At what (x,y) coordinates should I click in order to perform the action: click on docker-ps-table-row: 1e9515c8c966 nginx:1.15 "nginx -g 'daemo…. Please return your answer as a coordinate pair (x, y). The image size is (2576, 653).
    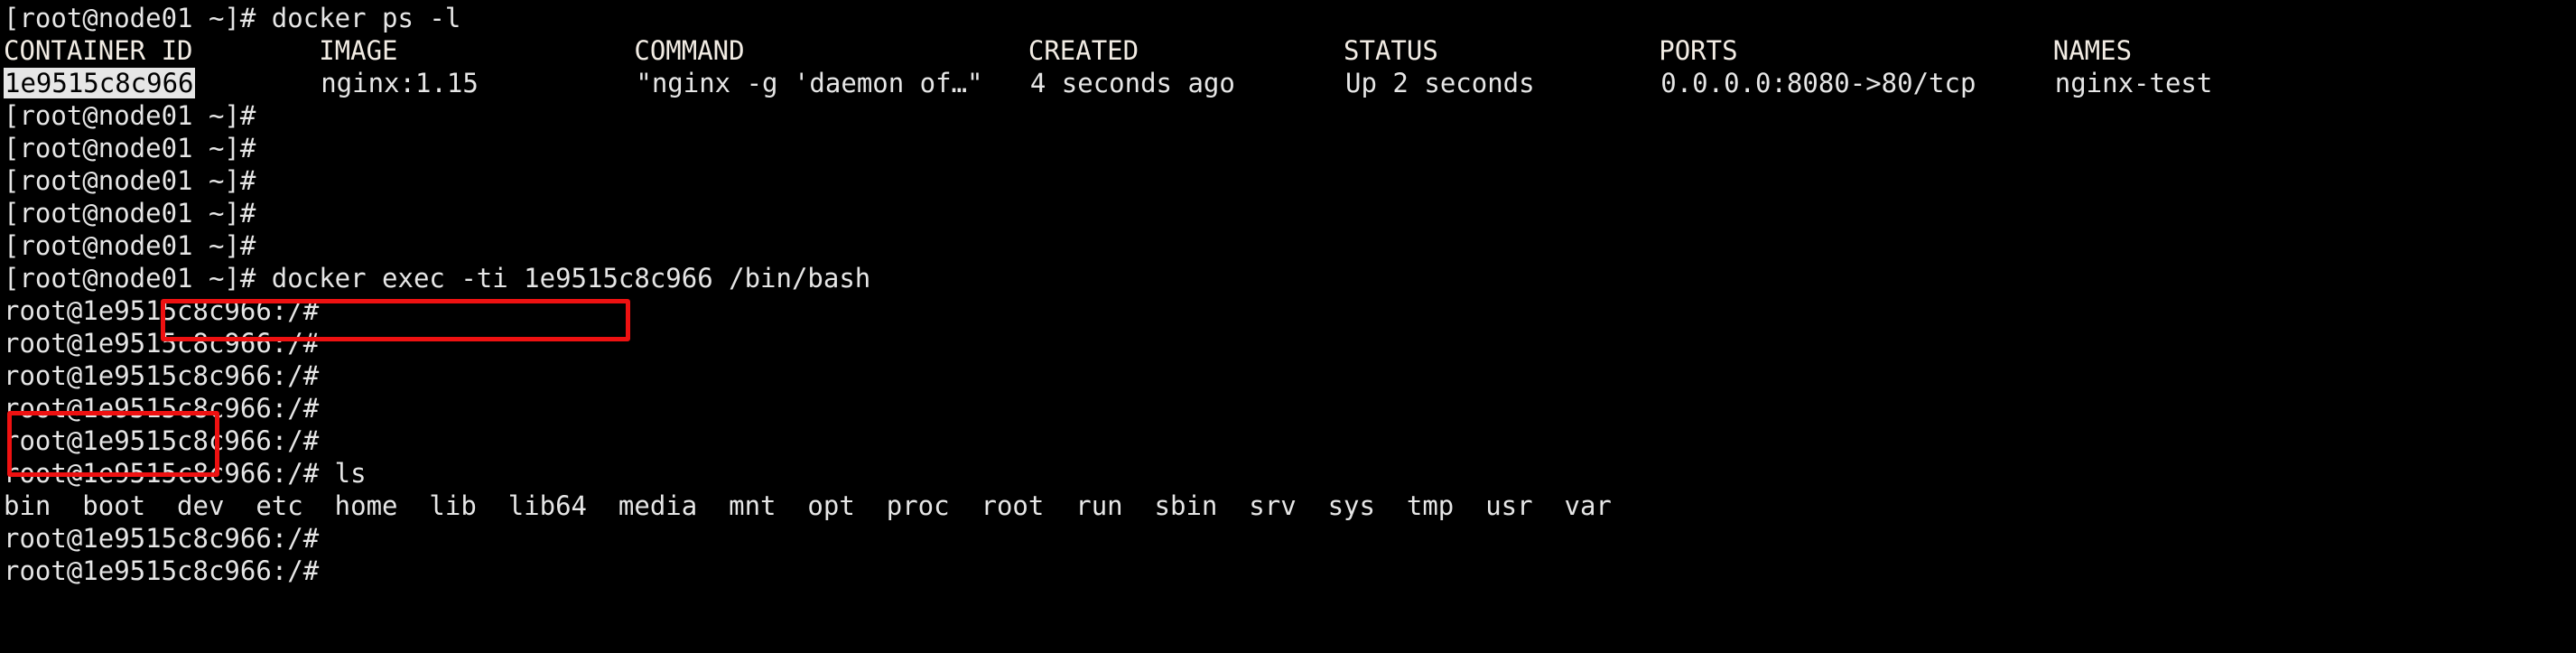
    Looking at the image, I should click on (1286, 83).